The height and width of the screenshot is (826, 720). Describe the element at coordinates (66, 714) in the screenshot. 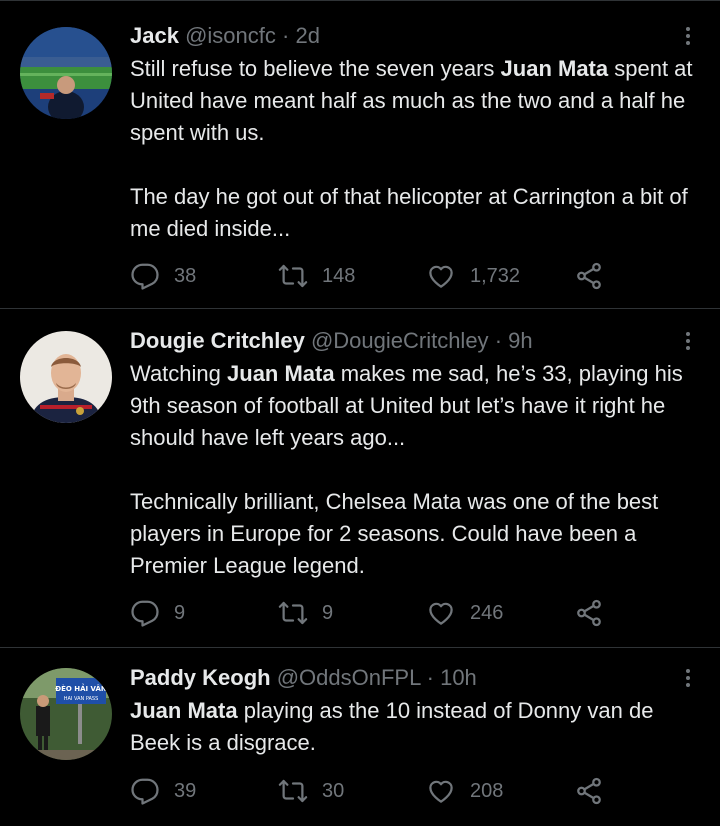

I see `avatar: ĐÈO HẢI VÂN HAI VAN PASS` at that location.